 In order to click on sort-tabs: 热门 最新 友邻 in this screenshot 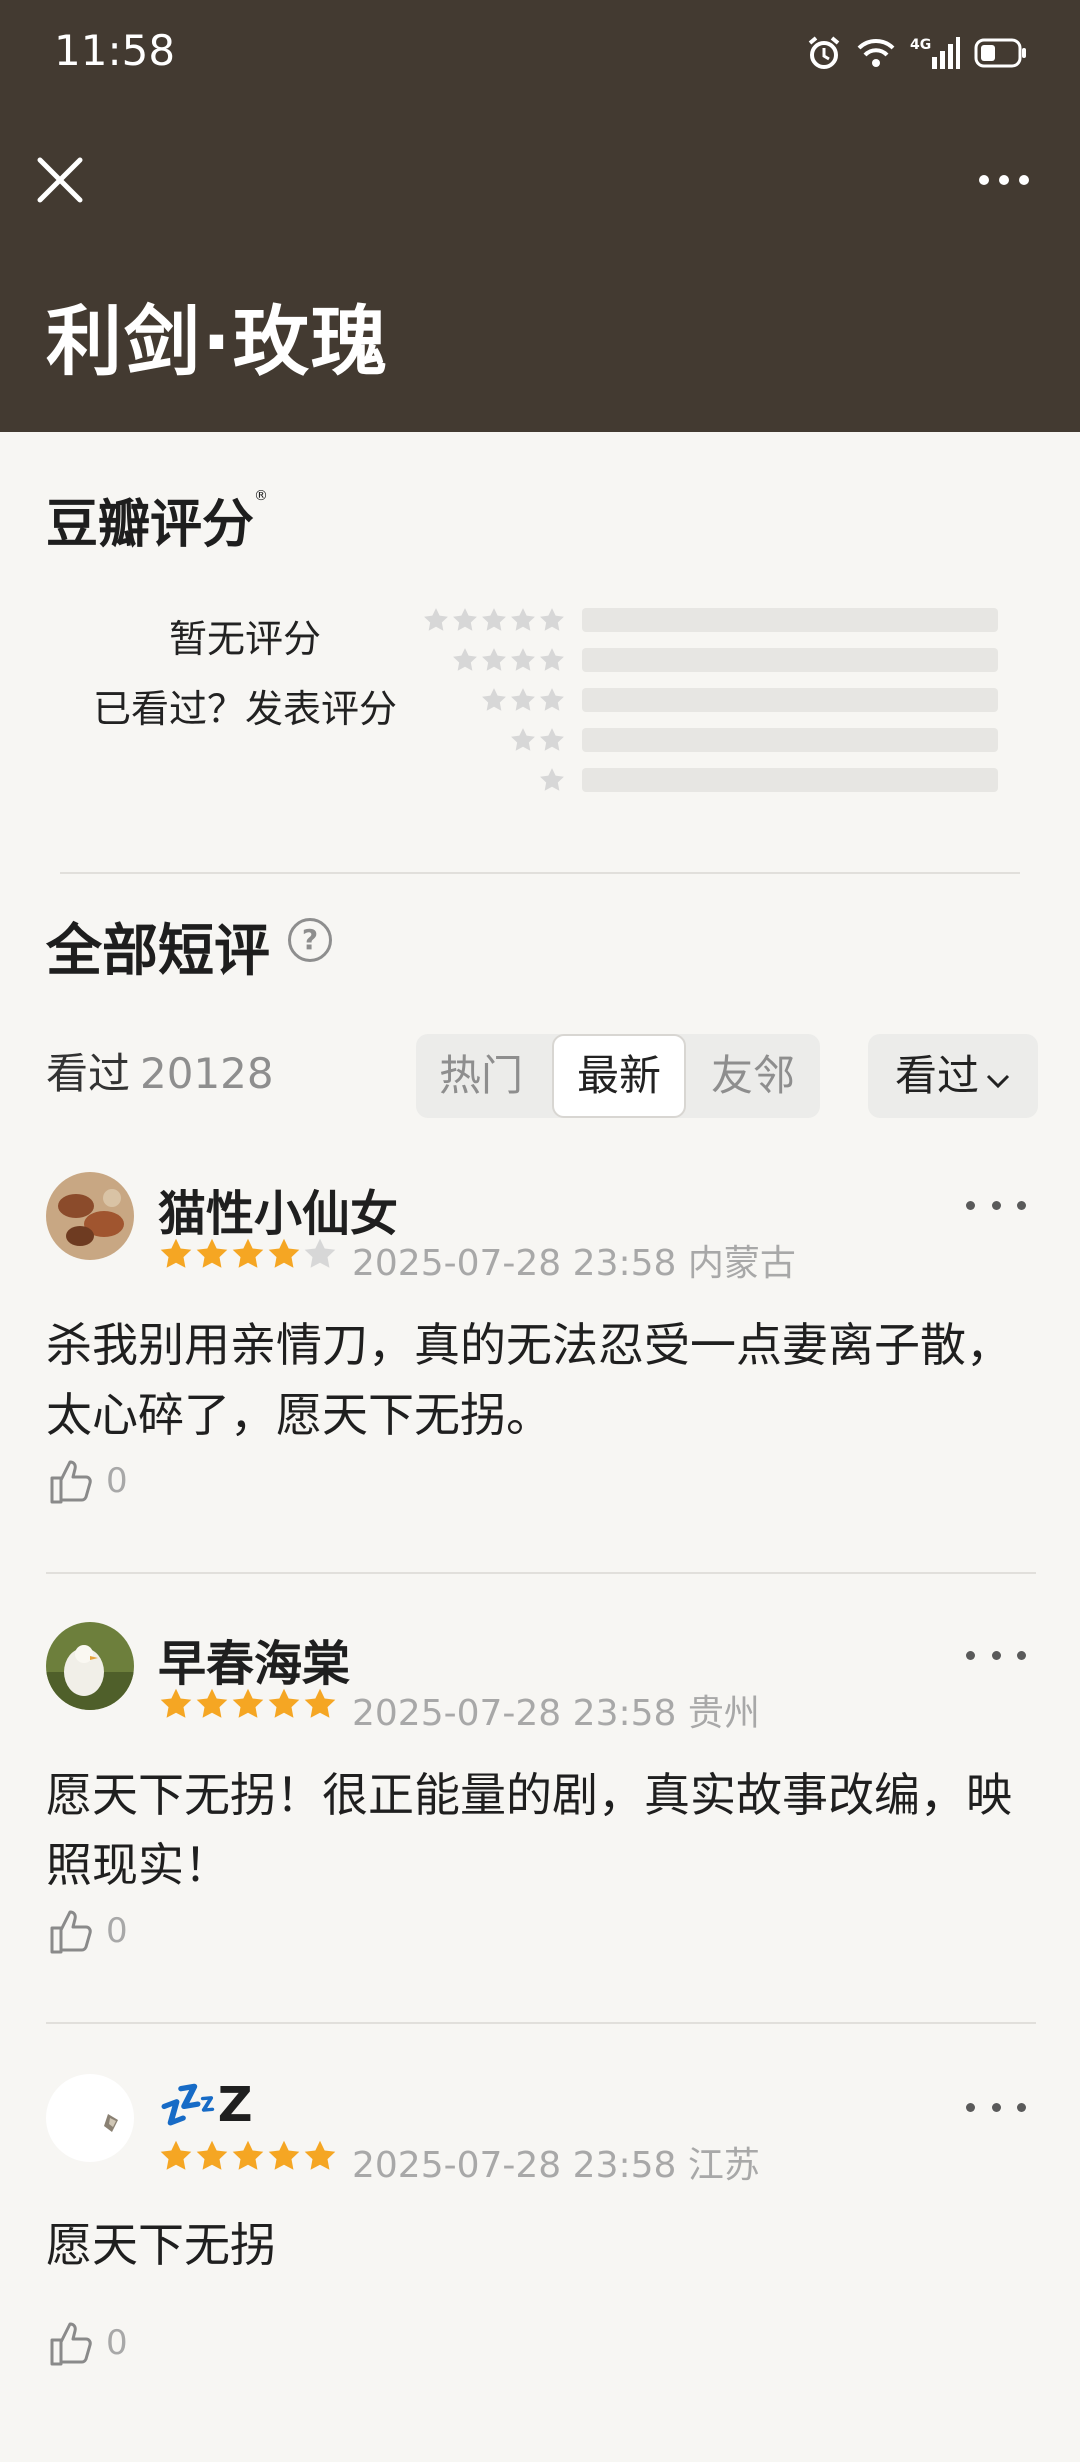, I will do `click(618, 1076)`.